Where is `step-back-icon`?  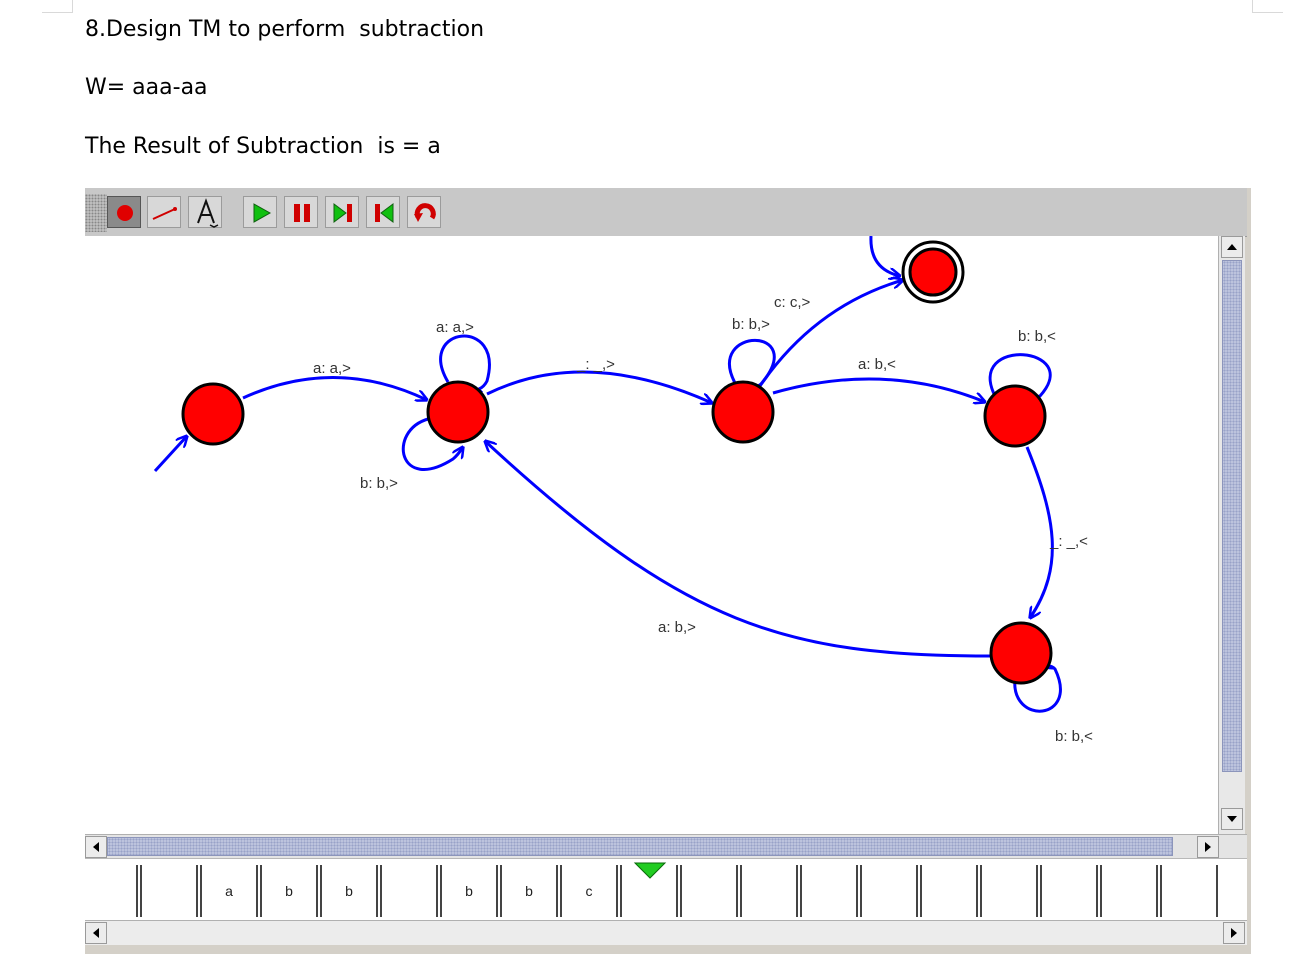
step-back-icon is located at coordinates (384, 213).